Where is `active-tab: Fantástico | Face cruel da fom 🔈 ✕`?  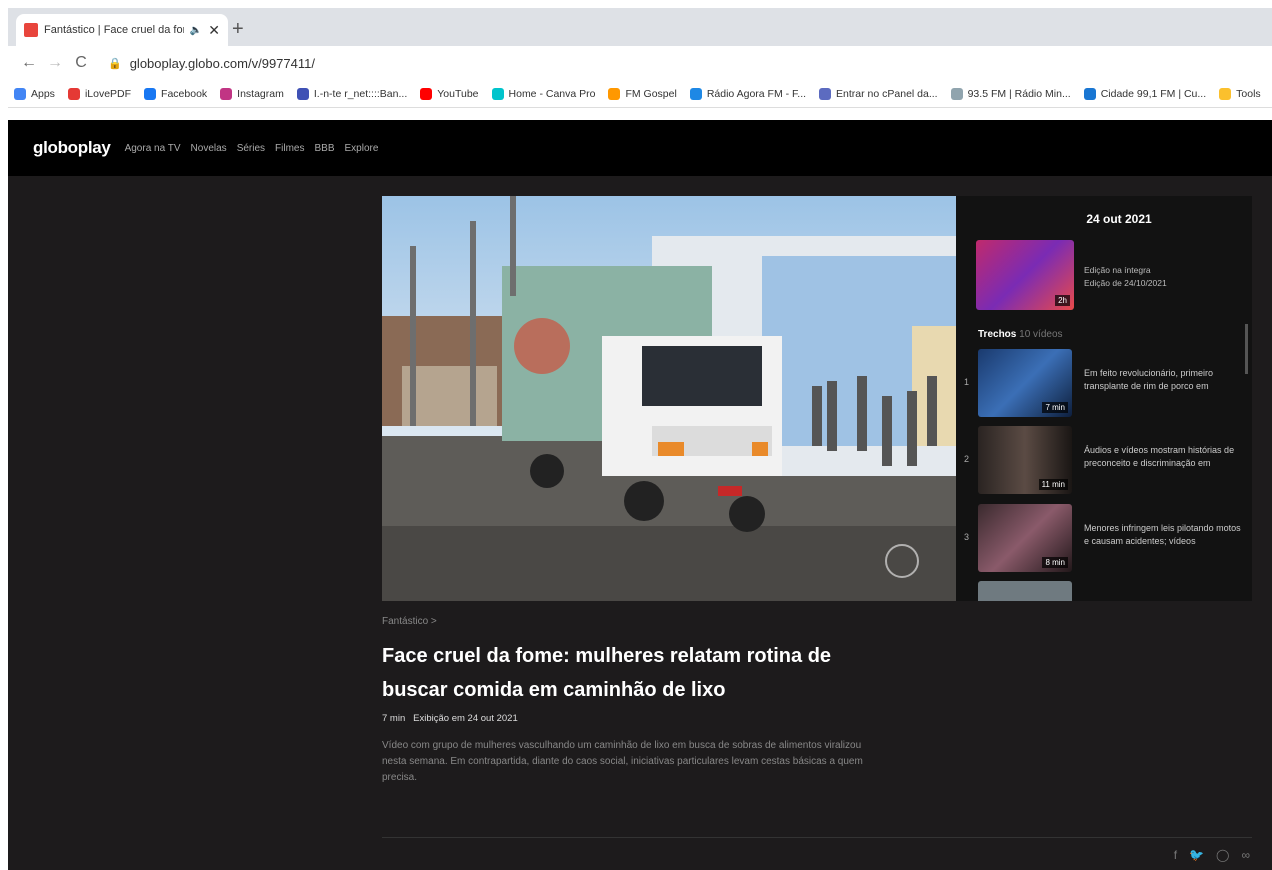
active-tab: Fantástico | Face cruel da fom 🔈 ✕ is located at coordinates (122, 30).